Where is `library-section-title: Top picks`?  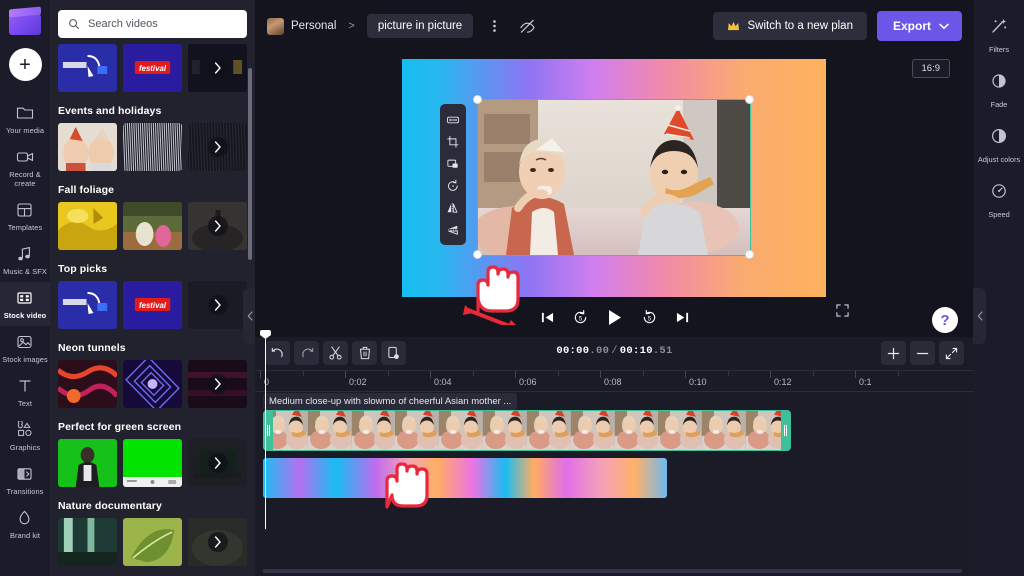
library-section-title: Top picks is located at coordinates (83, 269).